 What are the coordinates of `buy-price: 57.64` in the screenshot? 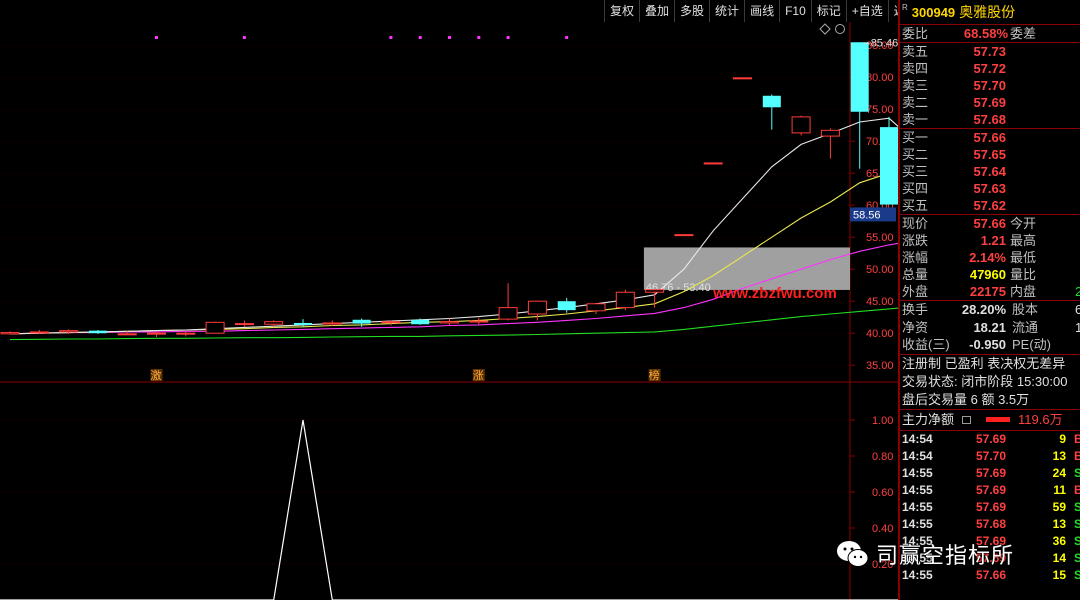 It's located at (989, 171).